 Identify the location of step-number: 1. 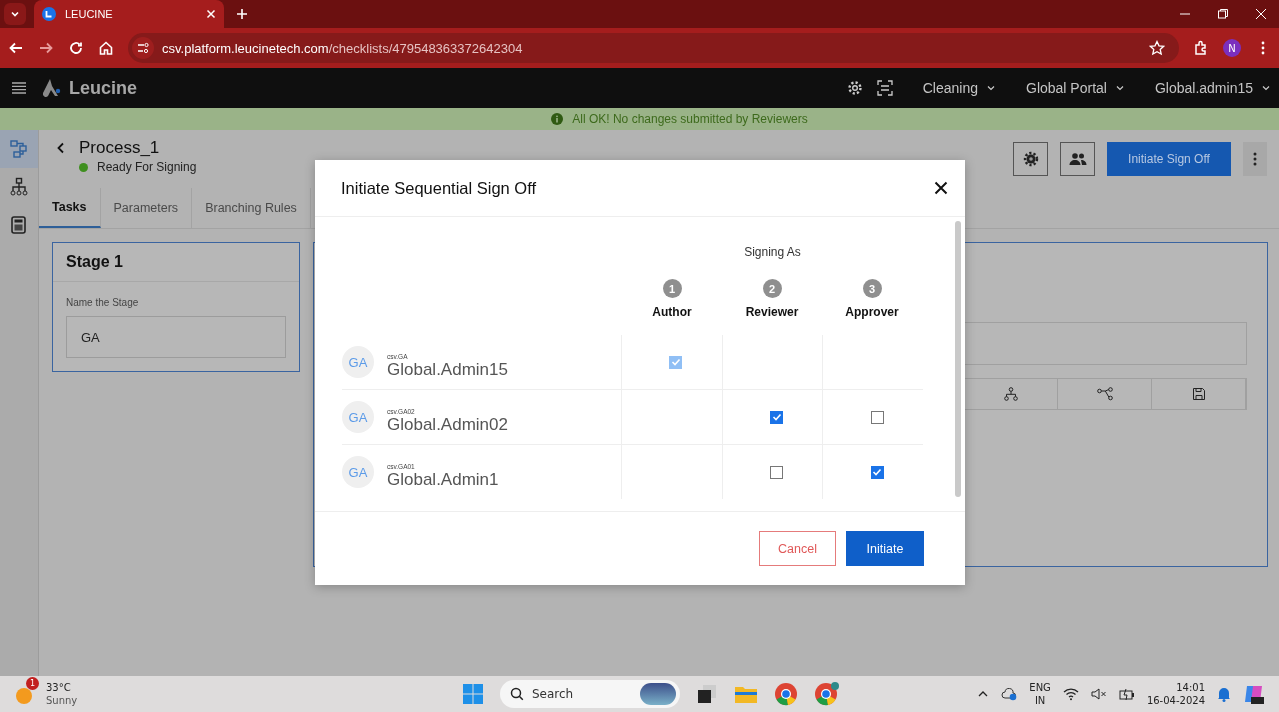
(672, 288).